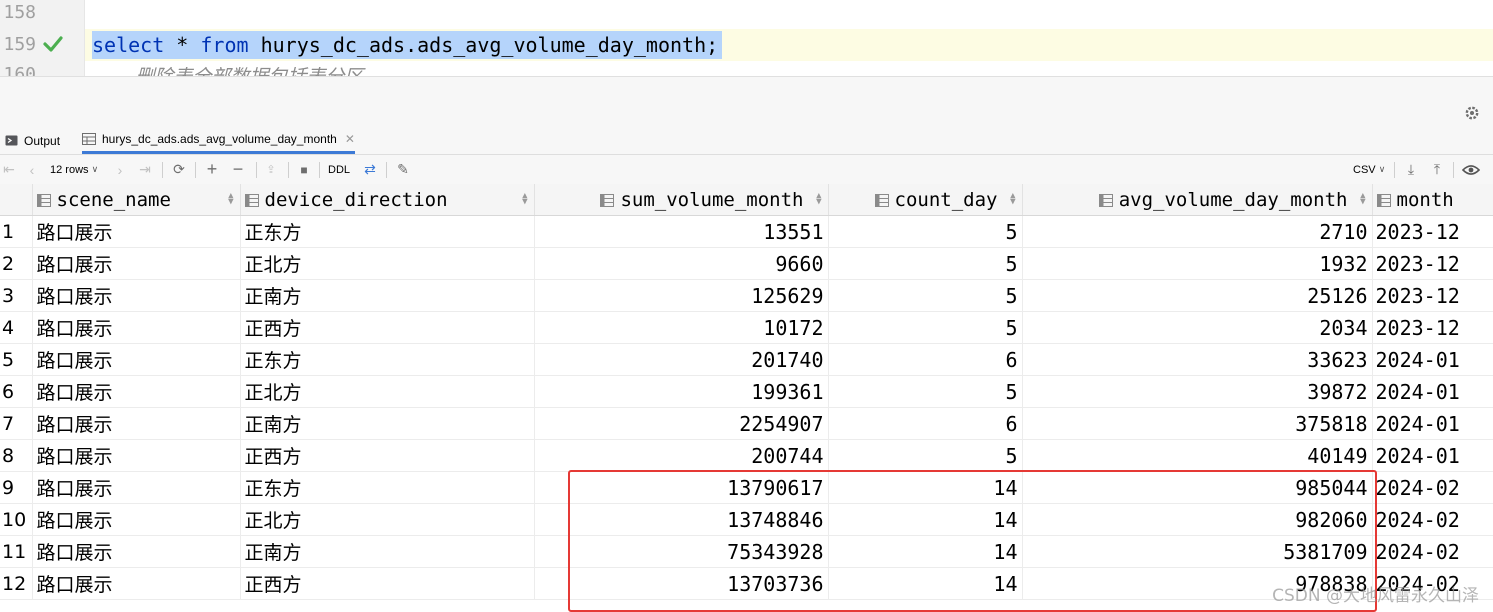 The width and height of the screenshot is (1493, 612). I want to click on previous-page-icon: ‹, so click(32, 169).